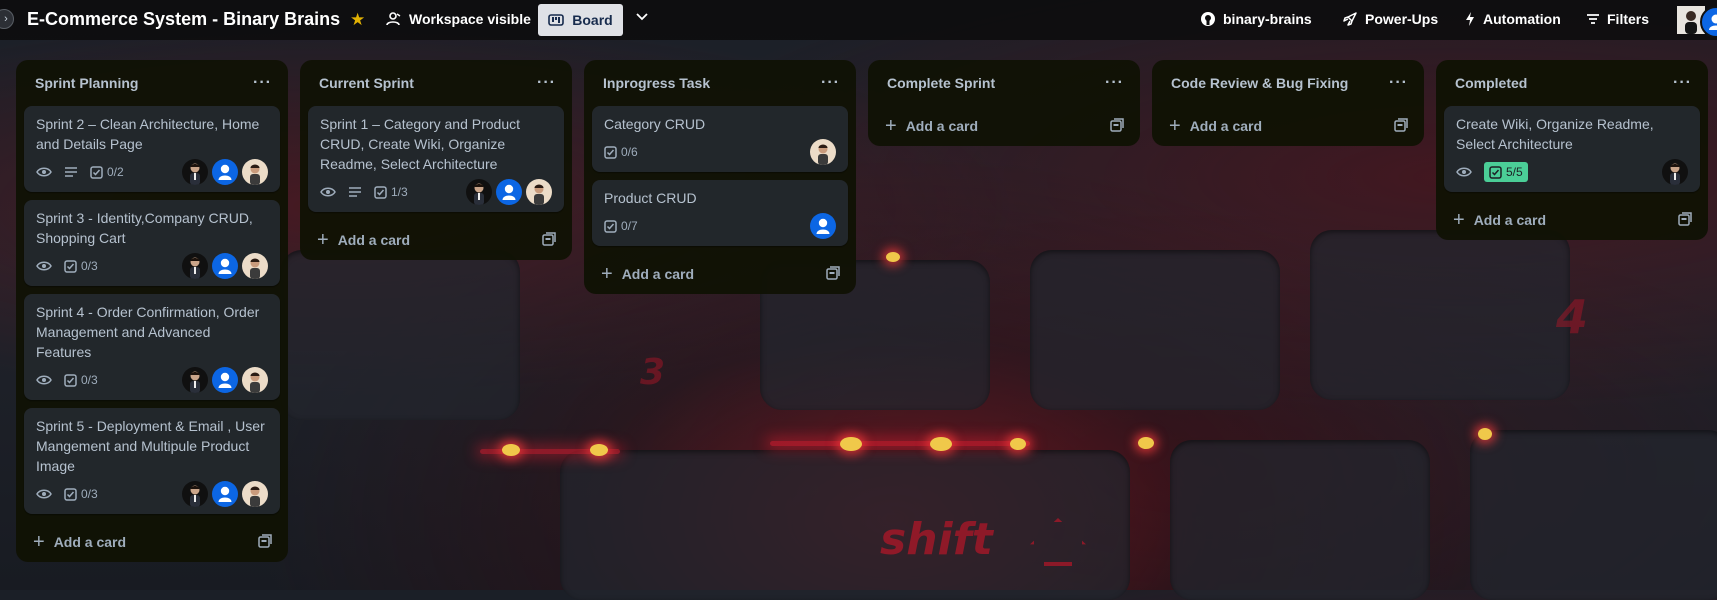 This screenshot has height=600, width=1717. What do you see at coordinates (1522, 19) in the screenshot?
I see `automation-label: Automation` at bounding box center [1522, 19].